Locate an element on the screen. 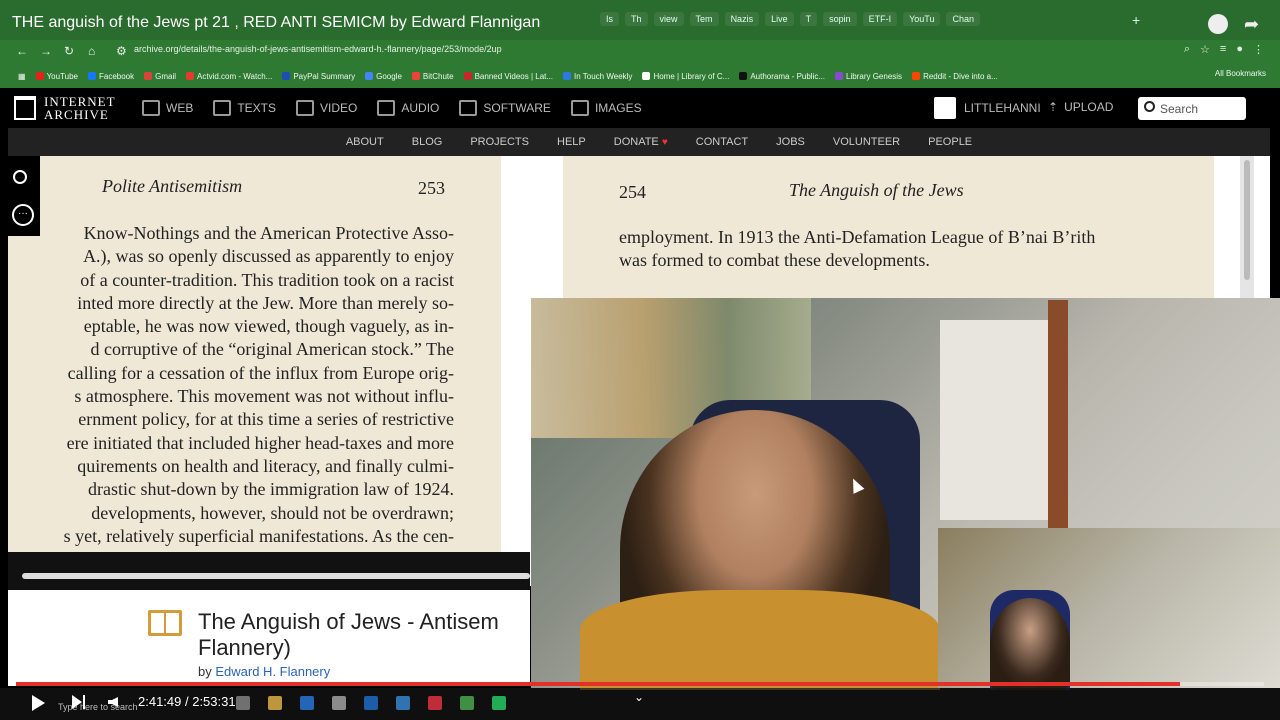  chrome-icon is located at coordinates (467, 703).